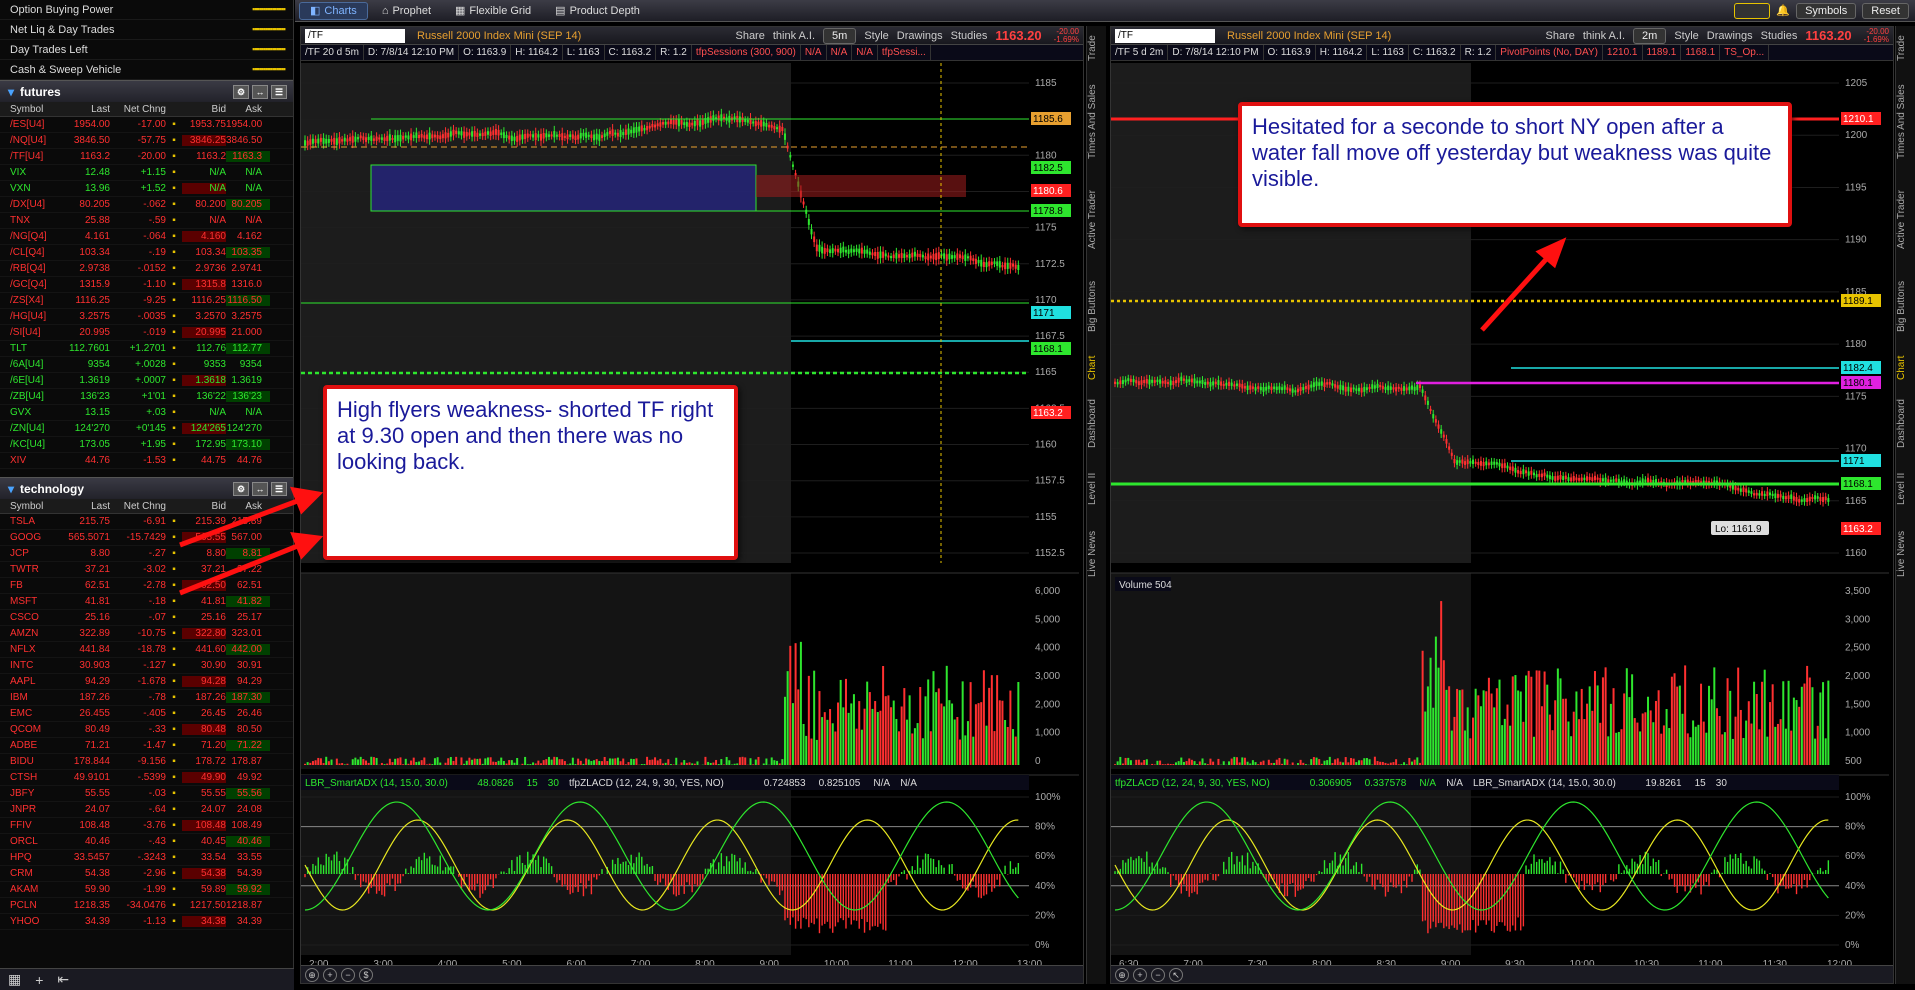 This screenshot has height=990, width=1915. What do you see at coordinates (146, 778) in the screenshot?
I see `table-row: CTSH 49.9101 -.5399 ▪ 49.90 49.92` at bounding box center [146, 778].